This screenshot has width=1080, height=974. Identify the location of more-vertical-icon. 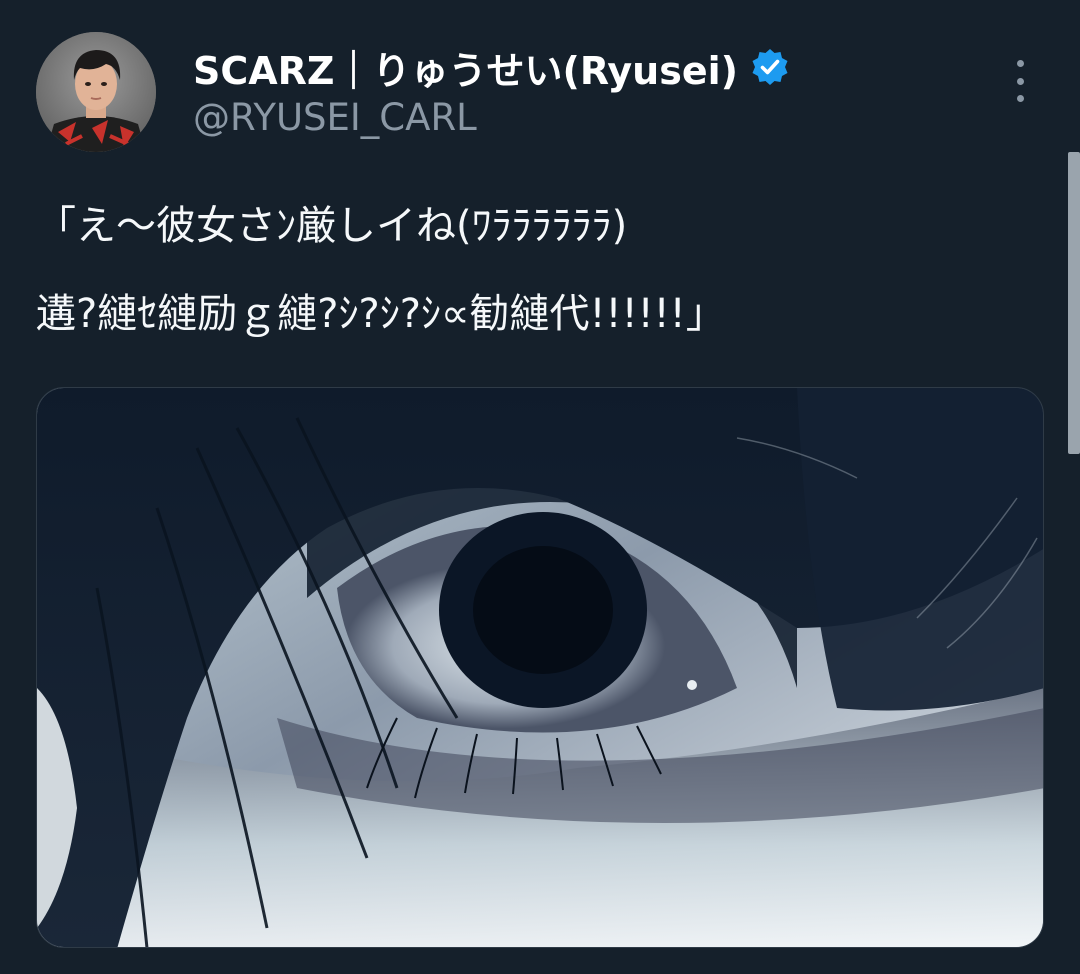
(1020, 81).